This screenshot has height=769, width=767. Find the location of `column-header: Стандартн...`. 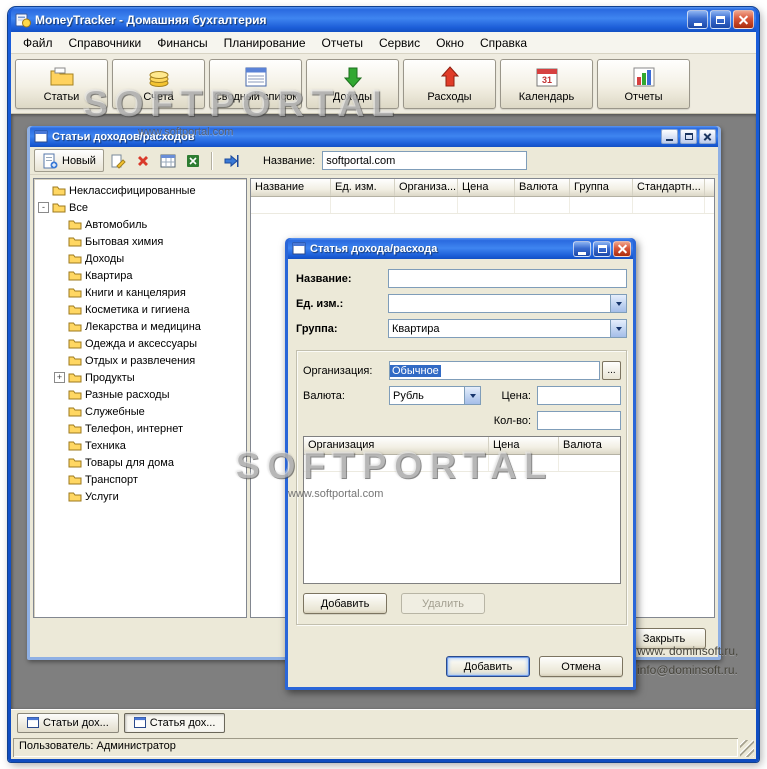

column-header: Стандартн... is located at coordinates (669, 187).